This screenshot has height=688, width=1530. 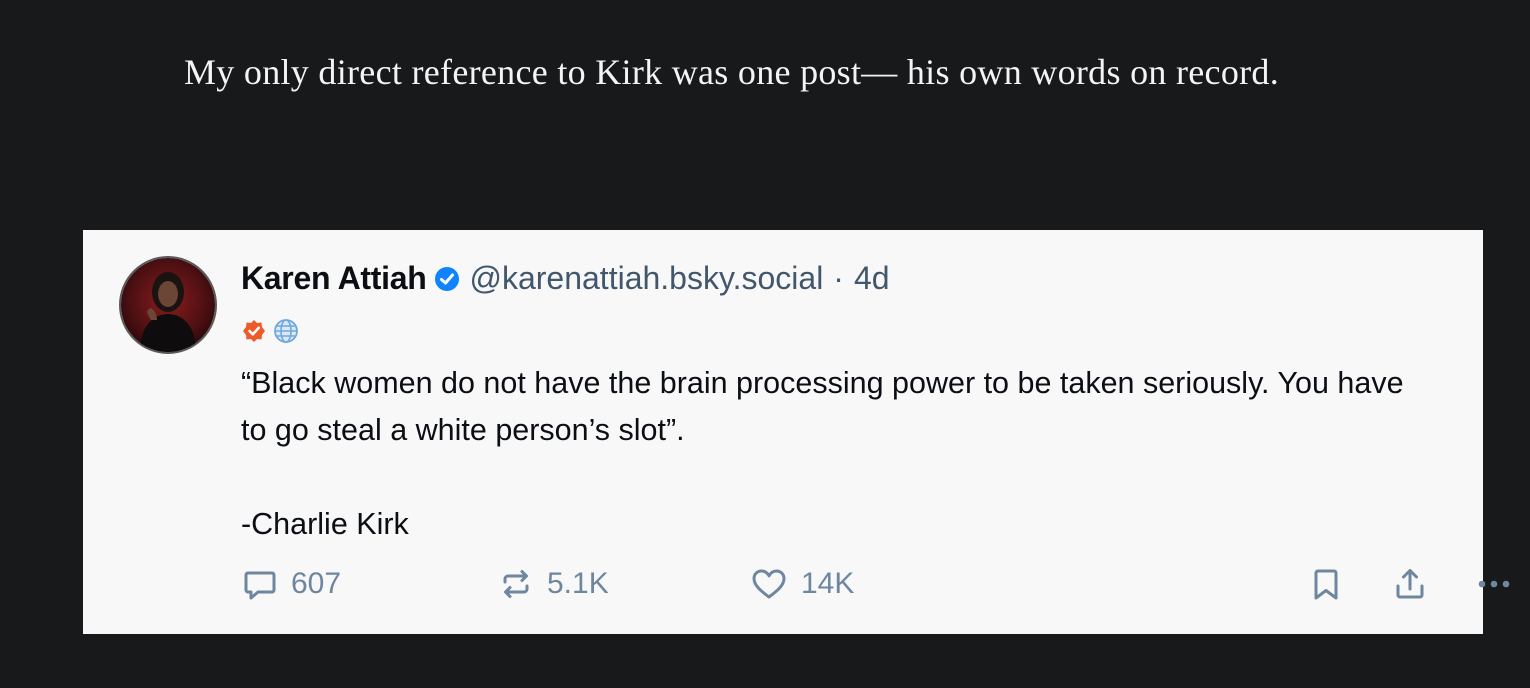 I want to click on post-actions: 607 5.1K 14K, so click(x=875, y=584).